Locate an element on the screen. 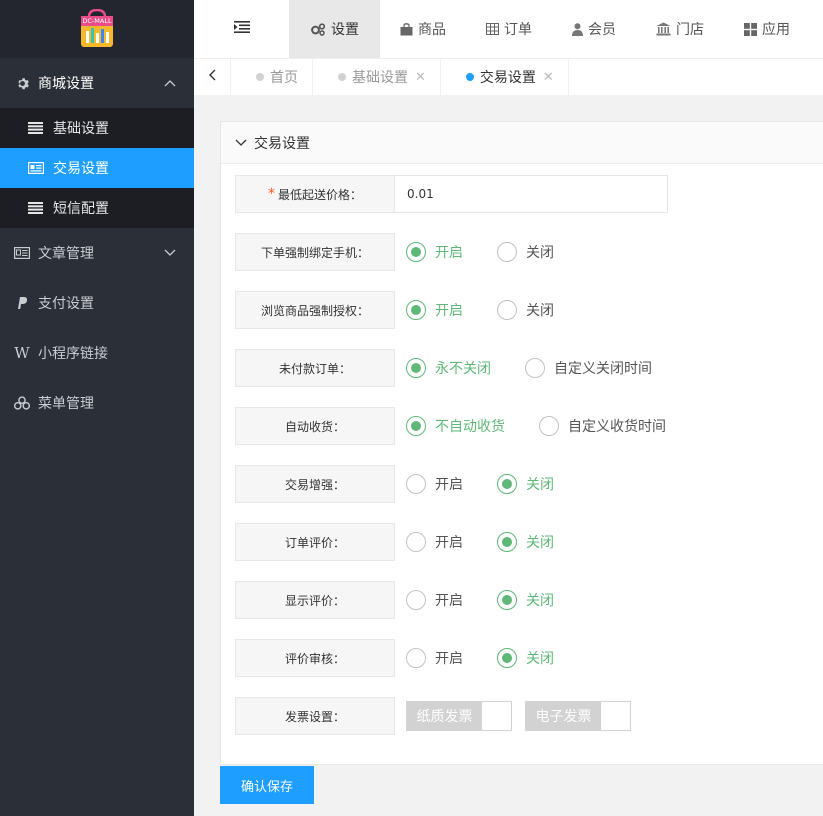 The height and width of the screenshot is (816, 823). electronic-invoice-switch: 电子发票 is located at coordinates (578, 716).